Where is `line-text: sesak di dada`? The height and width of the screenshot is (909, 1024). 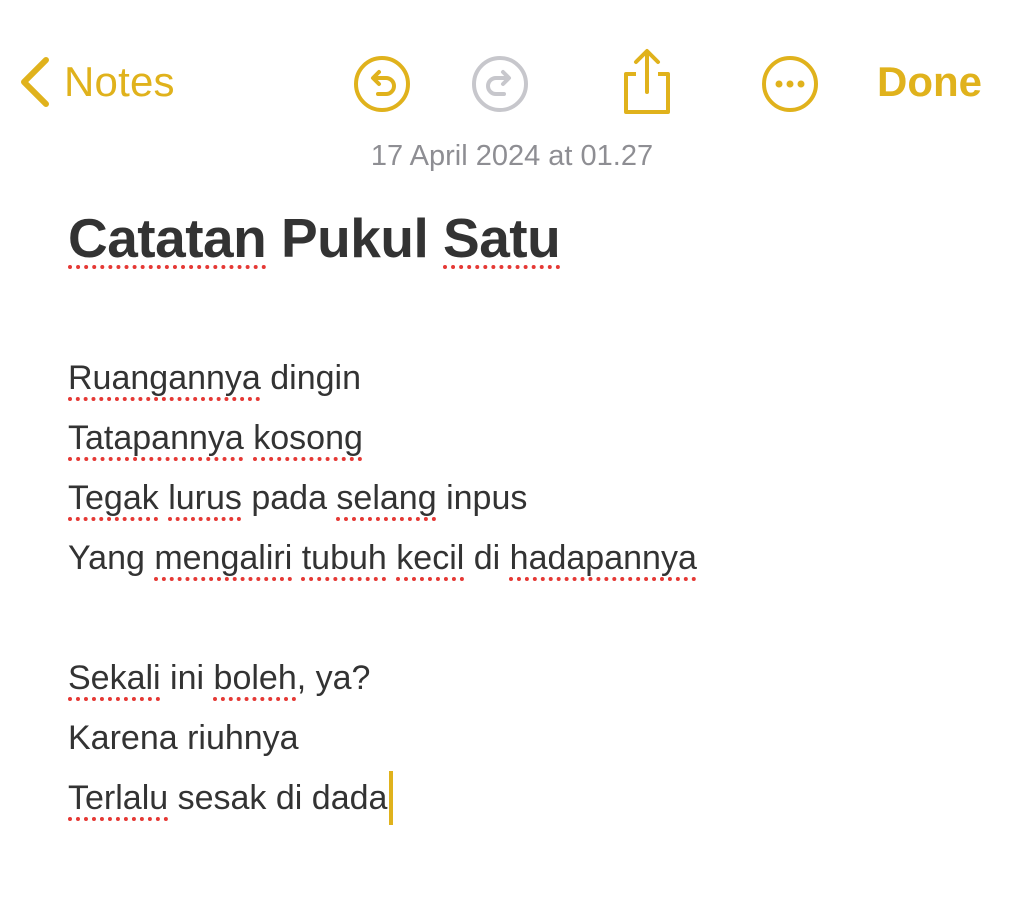 line-text: sesak di dada is located at coordinates (278, 798).